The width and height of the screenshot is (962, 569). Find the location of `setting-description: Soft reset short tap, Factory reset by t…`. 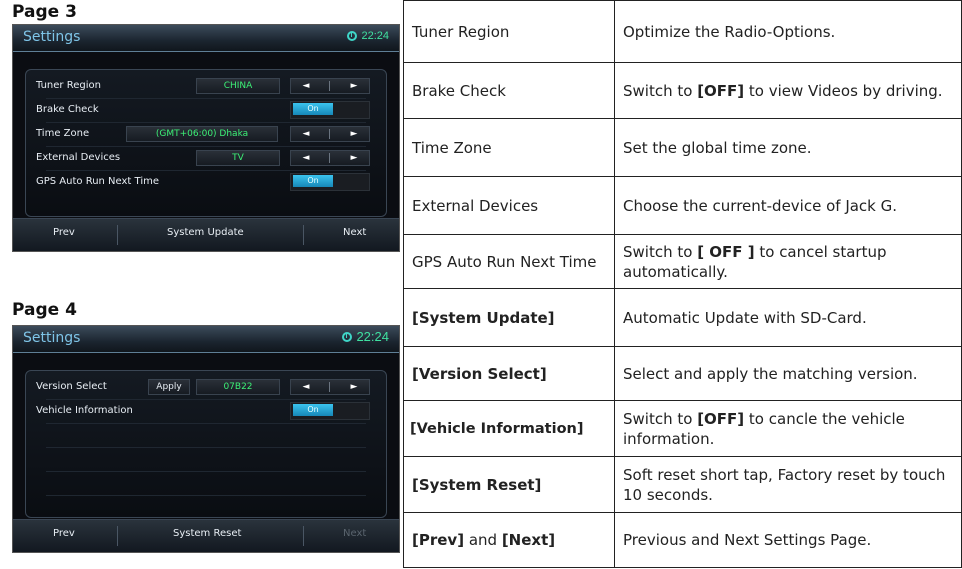

setting-description: Soft reset short tap, Factory reset by t… is located at coordinates (788, 484).